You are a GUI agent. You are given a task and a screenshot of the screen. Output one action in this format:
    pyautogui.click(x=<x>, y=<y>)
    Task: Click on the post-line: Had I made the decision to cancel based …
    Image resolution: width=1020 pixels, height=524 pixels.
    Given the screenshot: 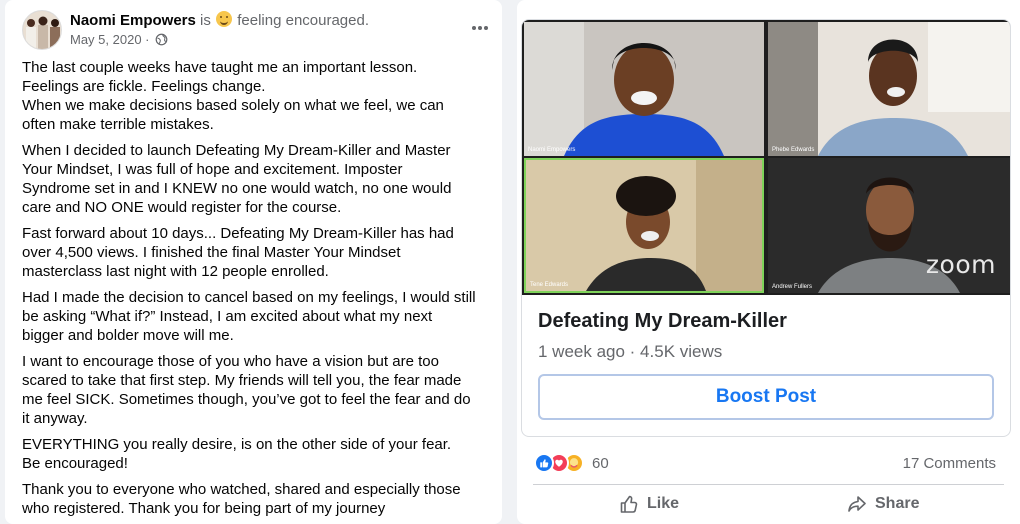 What is the action you would take?
    pyautogui.click(x=249, y=297)
    